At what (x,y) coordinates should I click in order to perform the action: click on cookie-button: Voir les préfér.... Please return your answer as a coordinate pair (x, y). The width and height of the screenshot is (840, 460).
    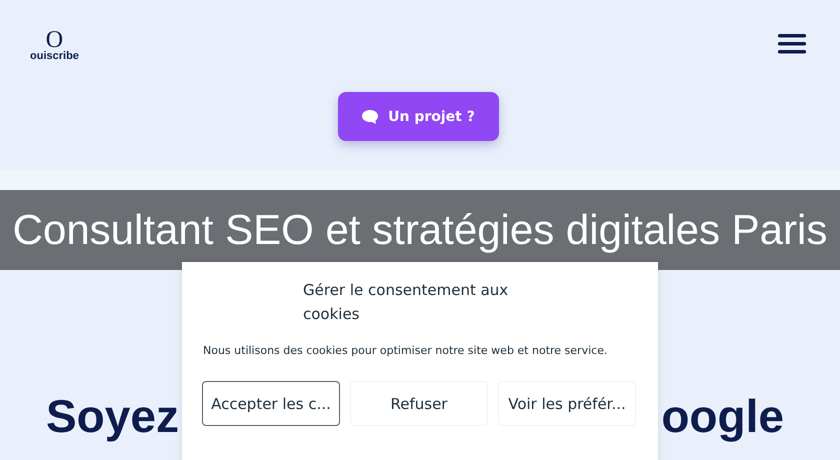
    Looking at the image, I should click on (567, 403).